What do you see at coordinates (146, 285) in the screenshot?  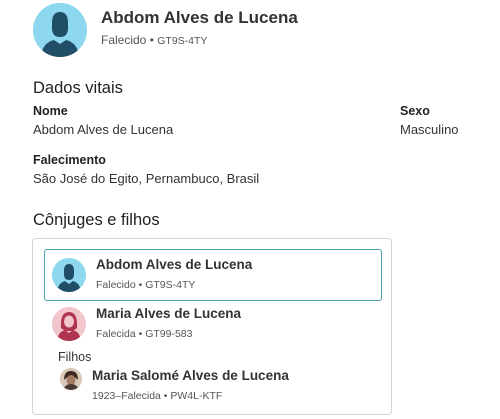 I see `spouse-meta: Falecido • GT9S-4TY` at bounding box center [146, 285].